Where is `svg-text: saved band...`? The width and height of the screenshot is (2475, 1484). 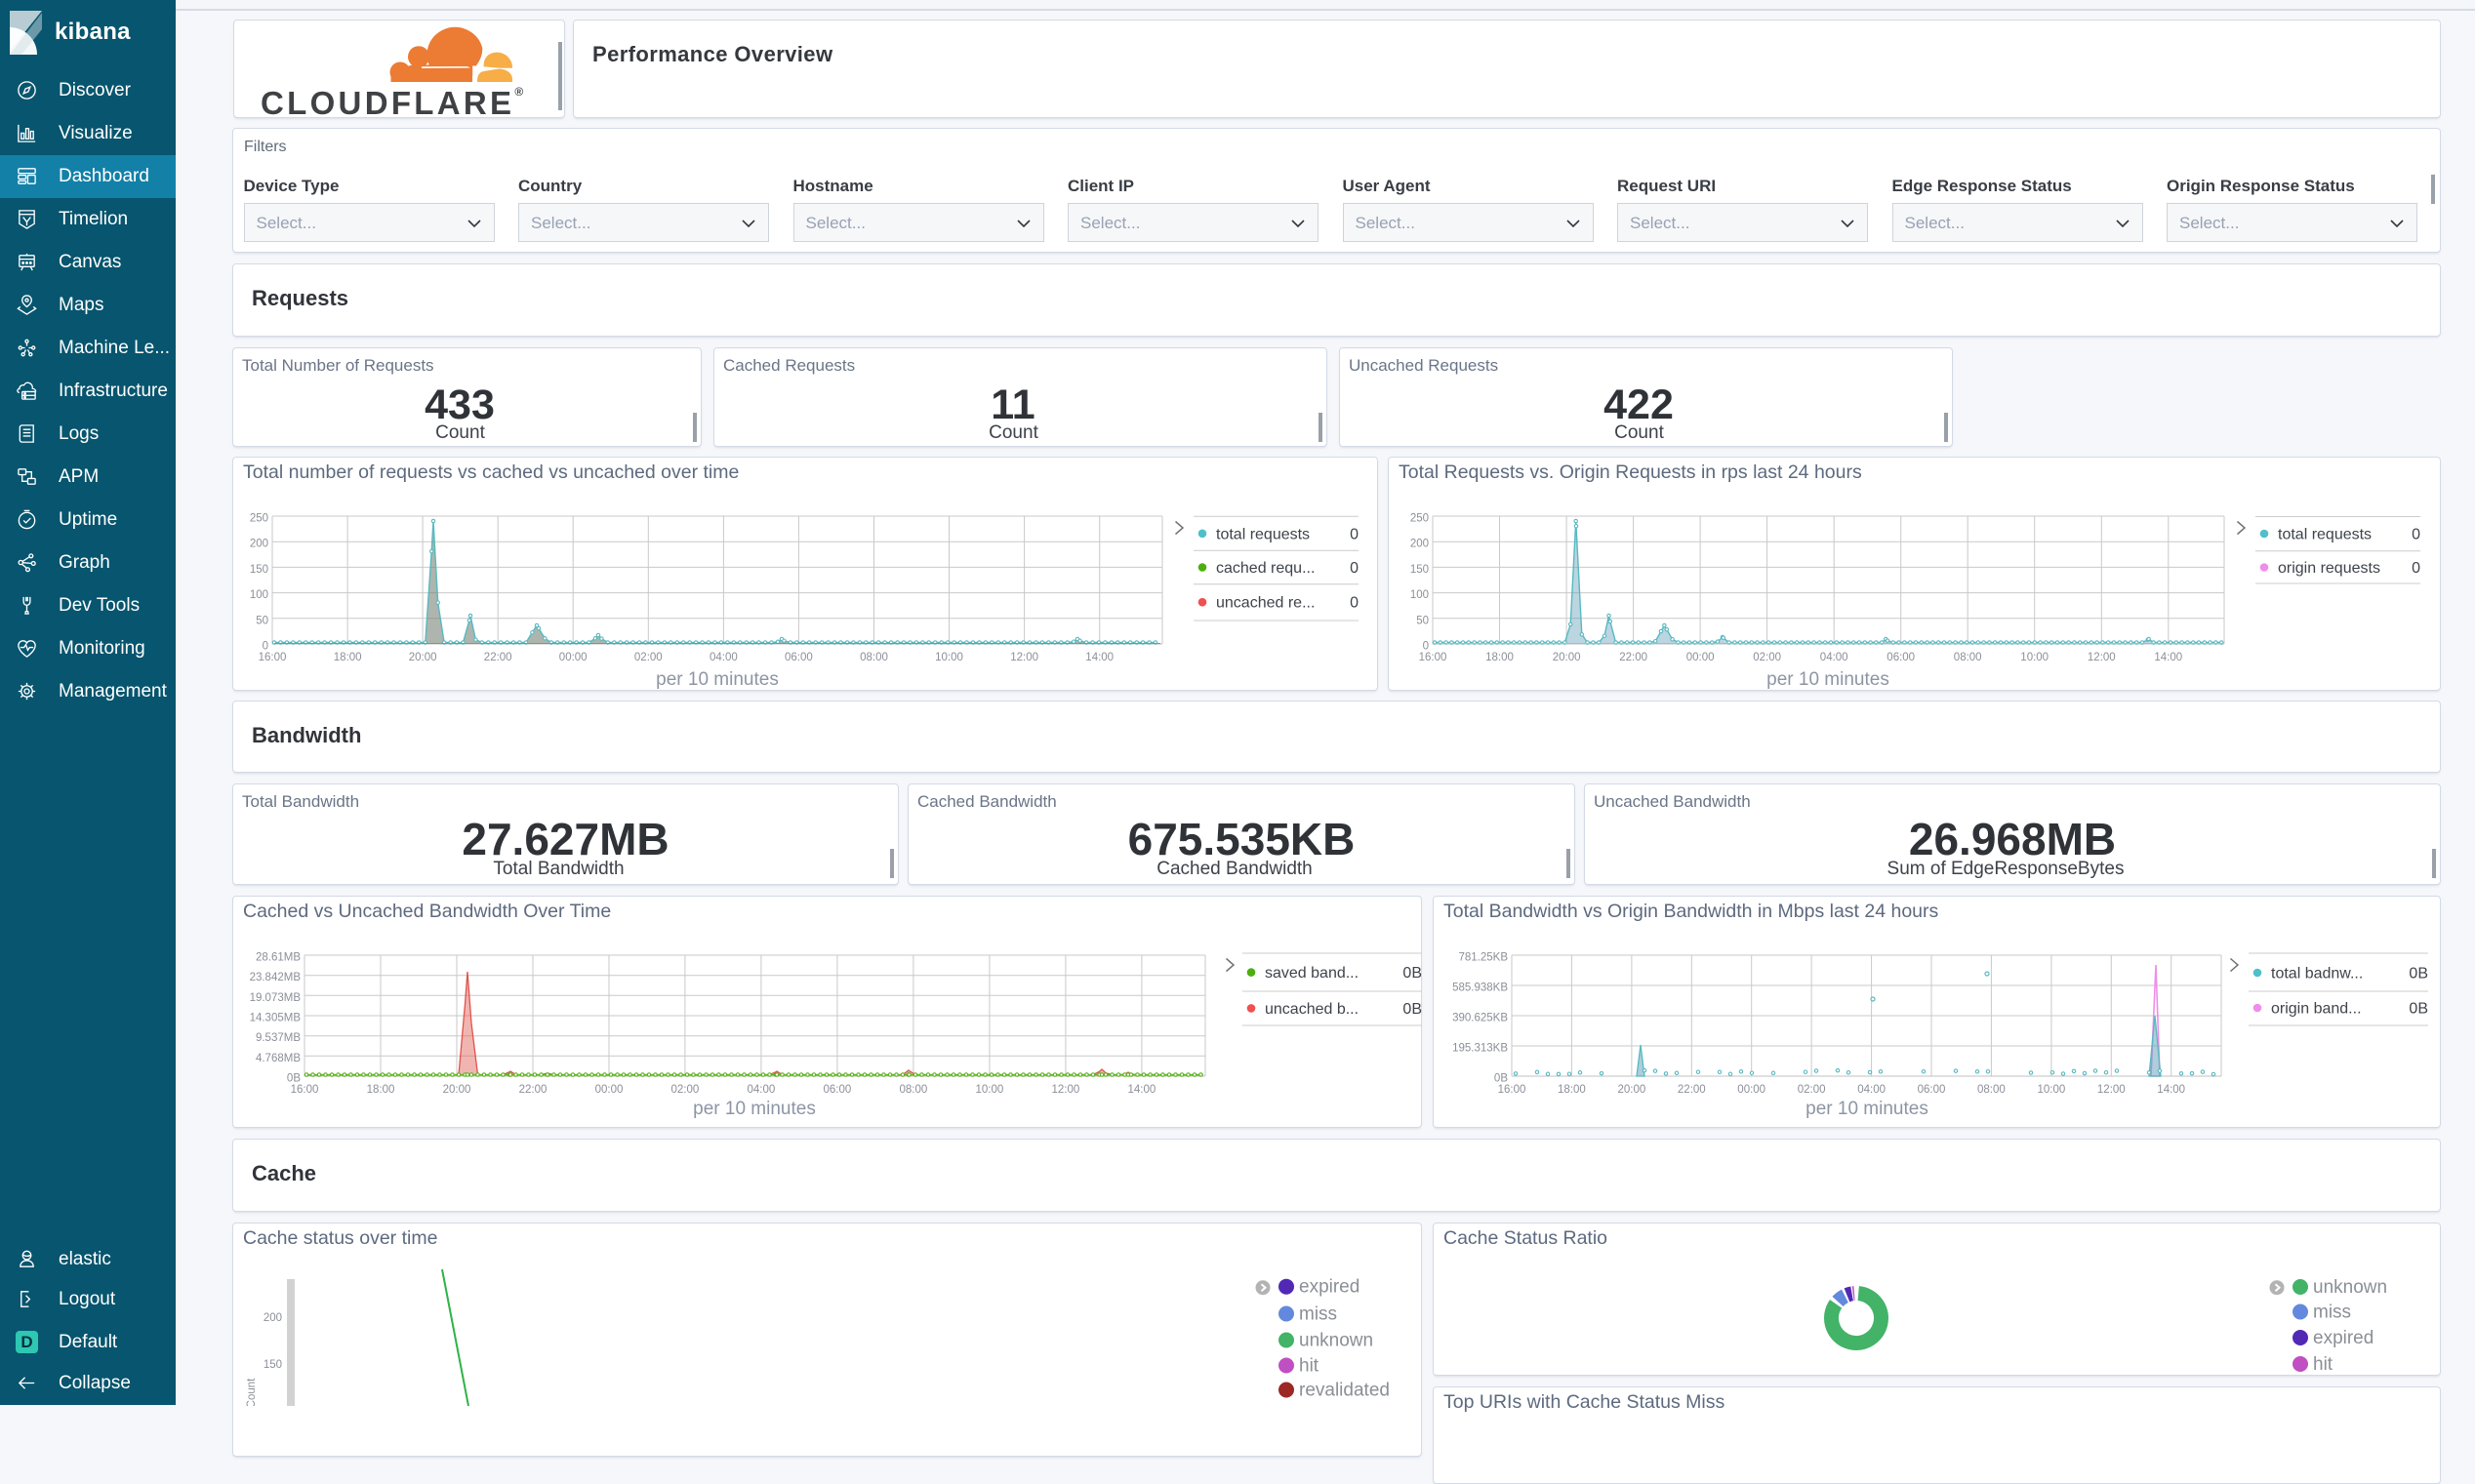
svg-text: saved band... is located at coordinates (1312, 973).